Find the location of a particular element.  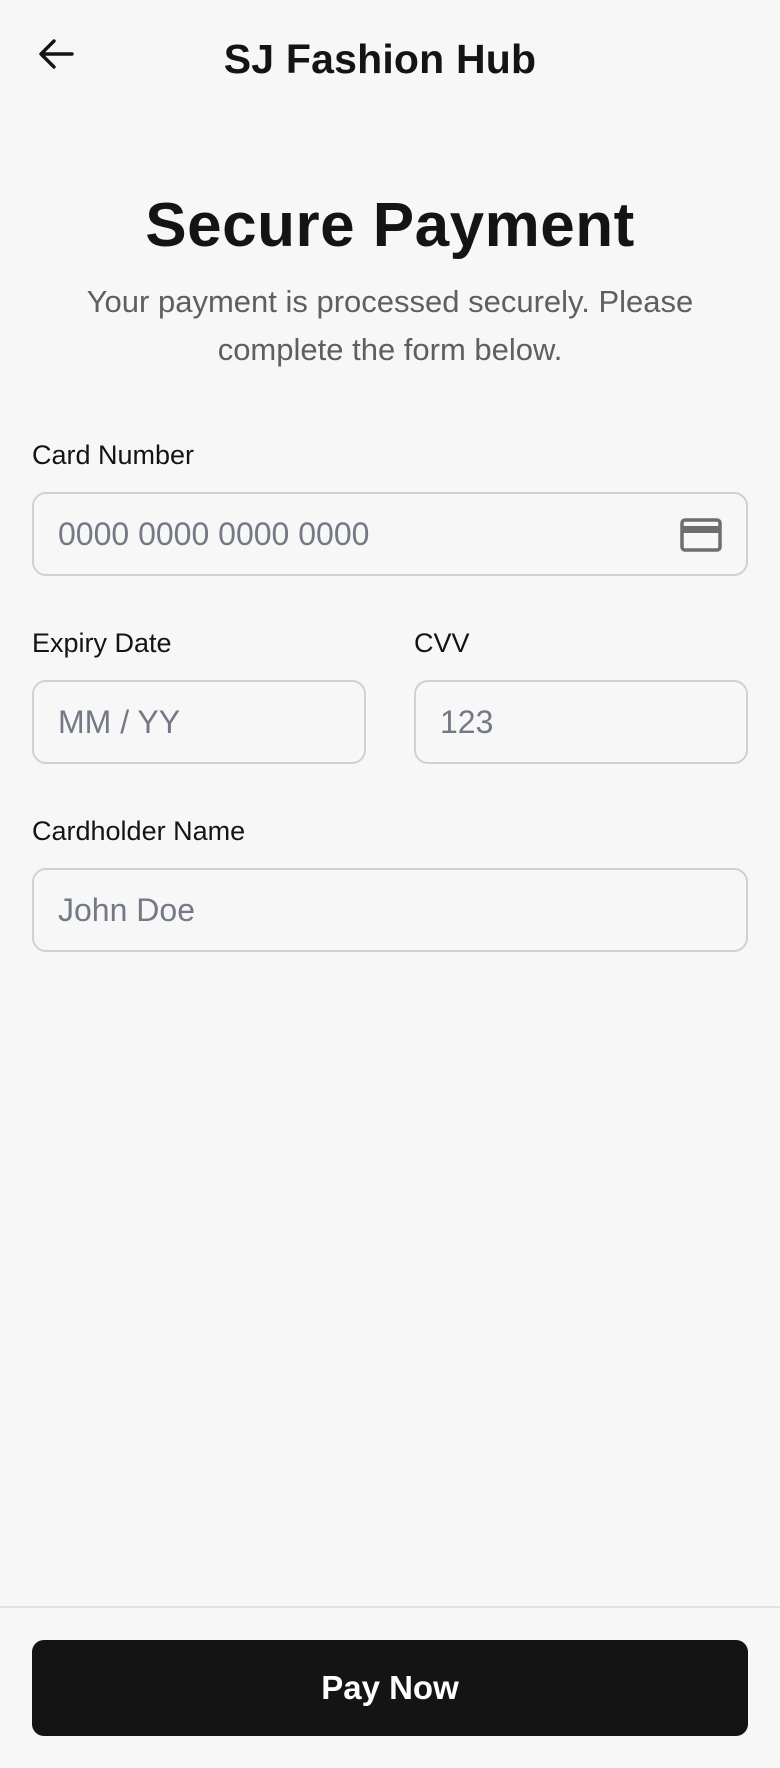

pay-now-button: Pay Now is located at coordinates (390, 1688).